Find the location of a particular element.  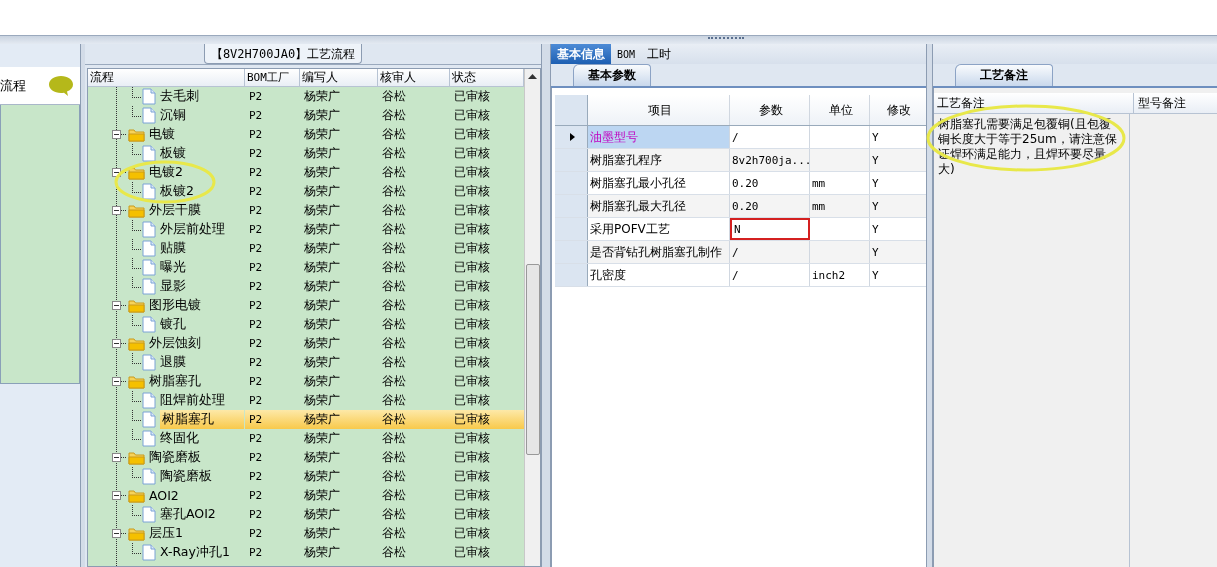

tree-item-label: 板镀2 is located at coordinates (177, 191).